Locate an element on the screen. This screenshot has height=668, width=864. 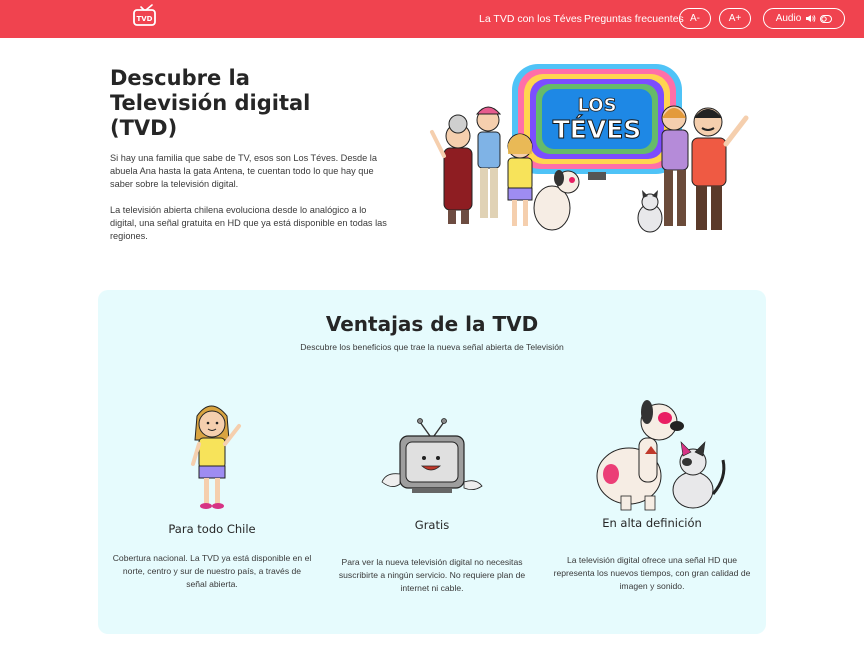
los-teves-family-illustration: LOS TÉVES is located at coordinates (589, 148).